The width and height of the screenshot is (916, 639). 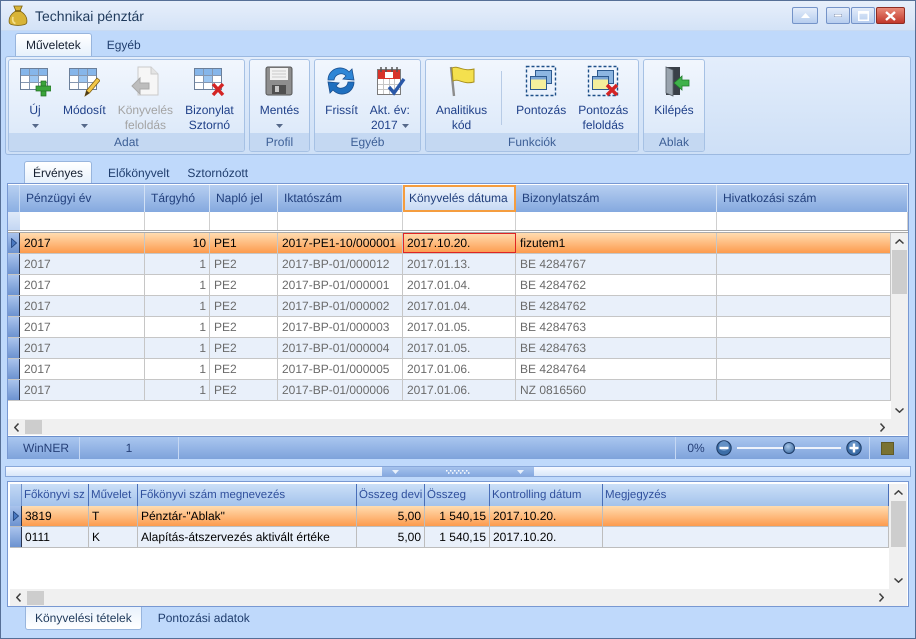 I want to click on detail-tab: Könyvelési tételek, so click(x=83, y=618).